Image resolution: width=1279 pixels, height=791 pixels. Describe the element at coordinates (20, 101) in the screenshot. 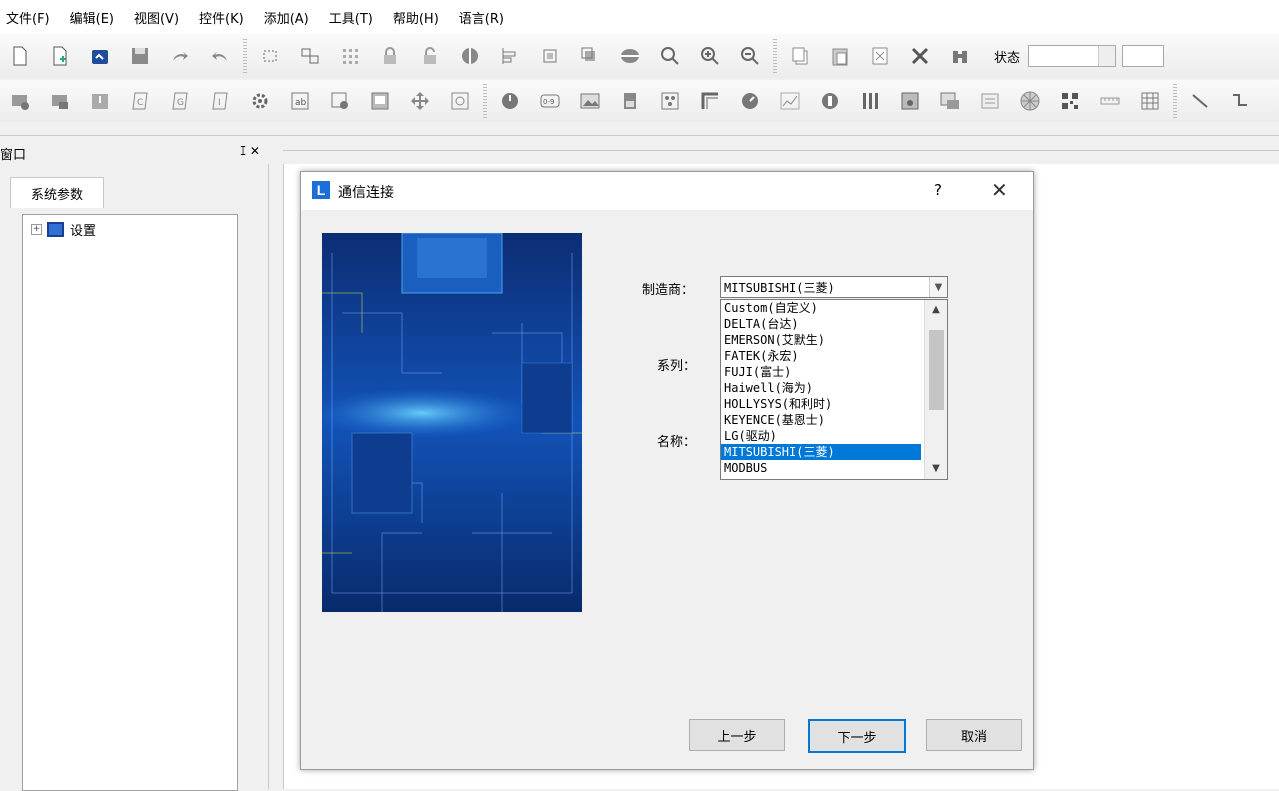

I see `screen-delete-icon` at that location.